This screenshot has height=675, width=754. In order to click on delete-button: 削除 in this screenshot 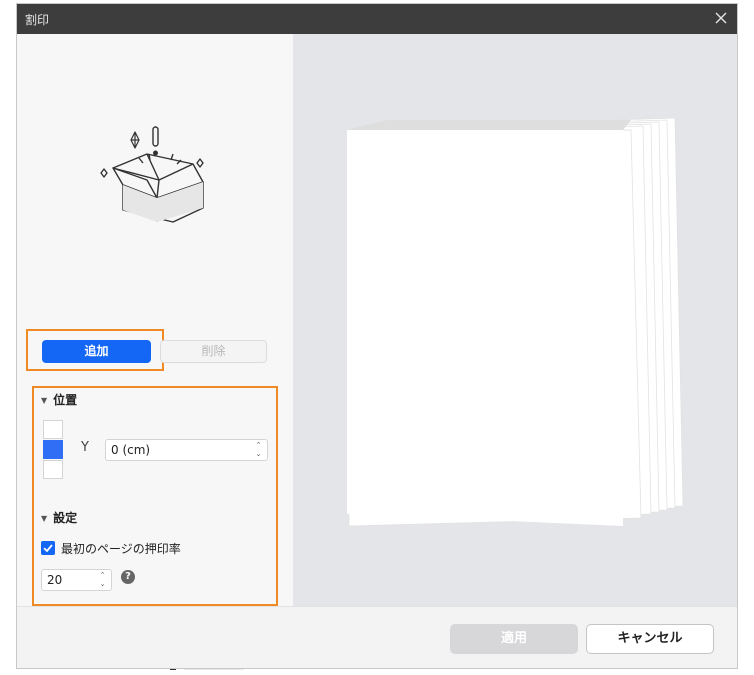, I will do `click(213, 351)`.